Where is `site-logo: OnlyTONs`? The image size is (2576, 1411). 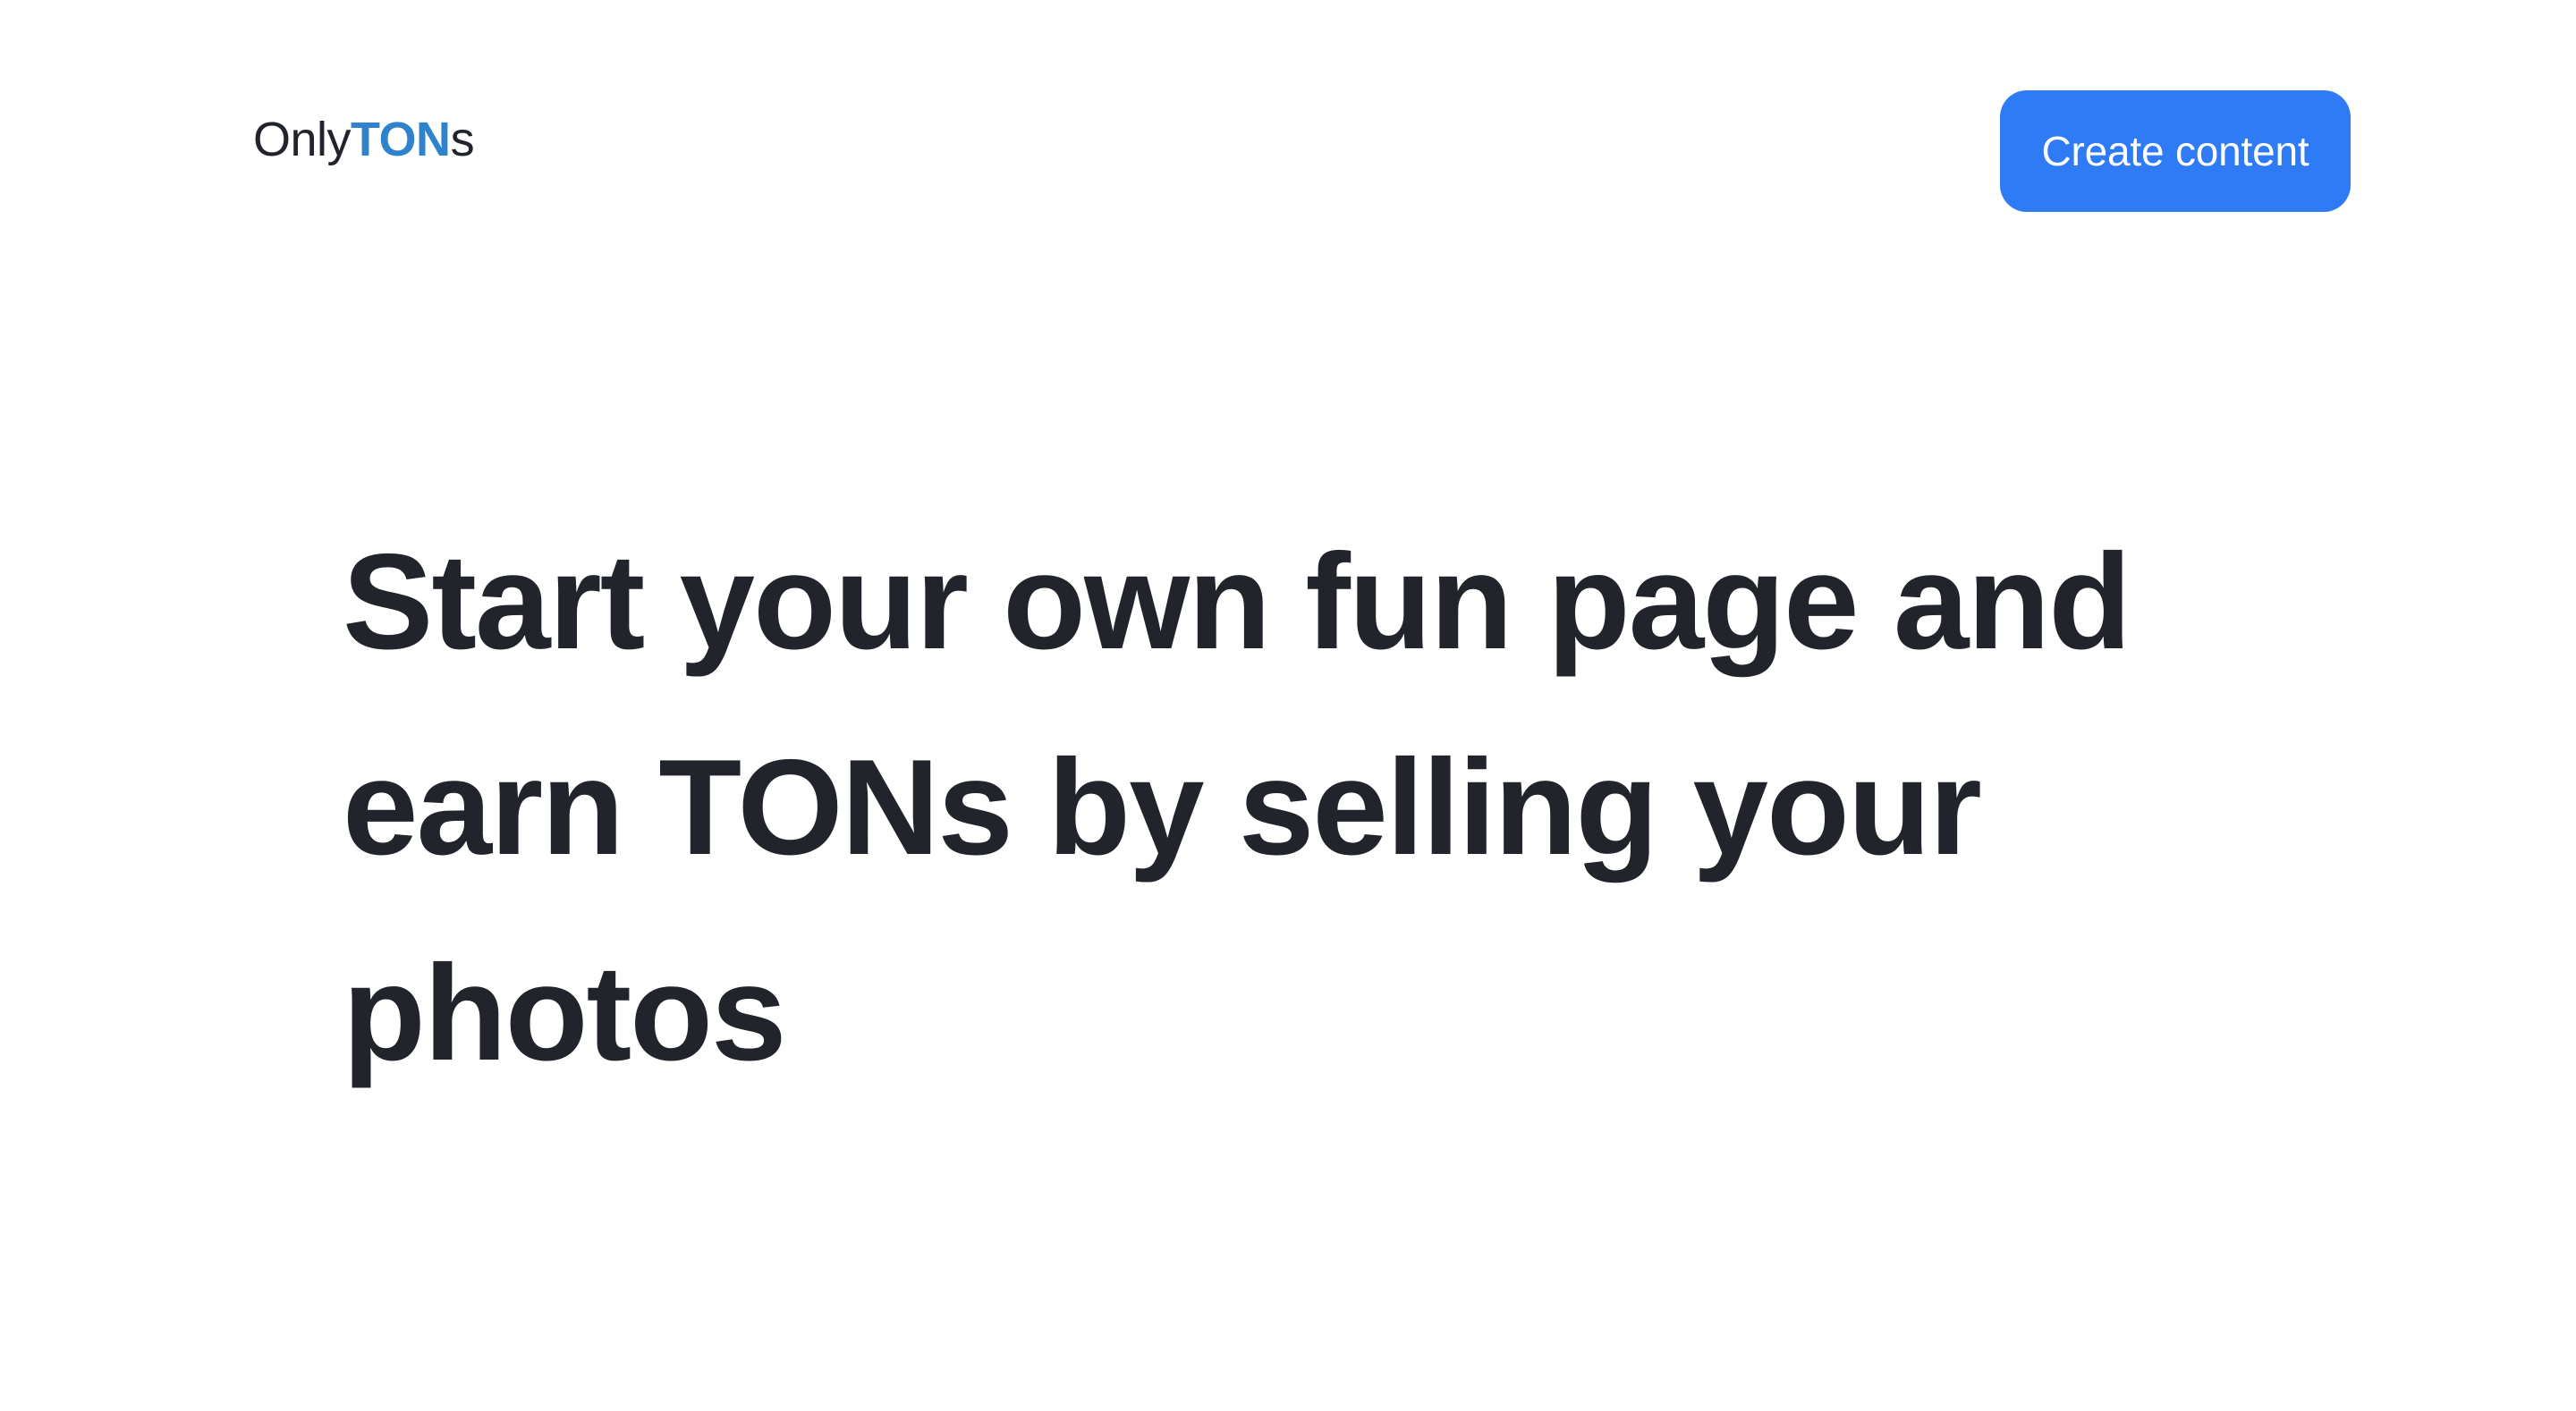 site-logo: OnlyTONs is located at coordinates (364, 139).